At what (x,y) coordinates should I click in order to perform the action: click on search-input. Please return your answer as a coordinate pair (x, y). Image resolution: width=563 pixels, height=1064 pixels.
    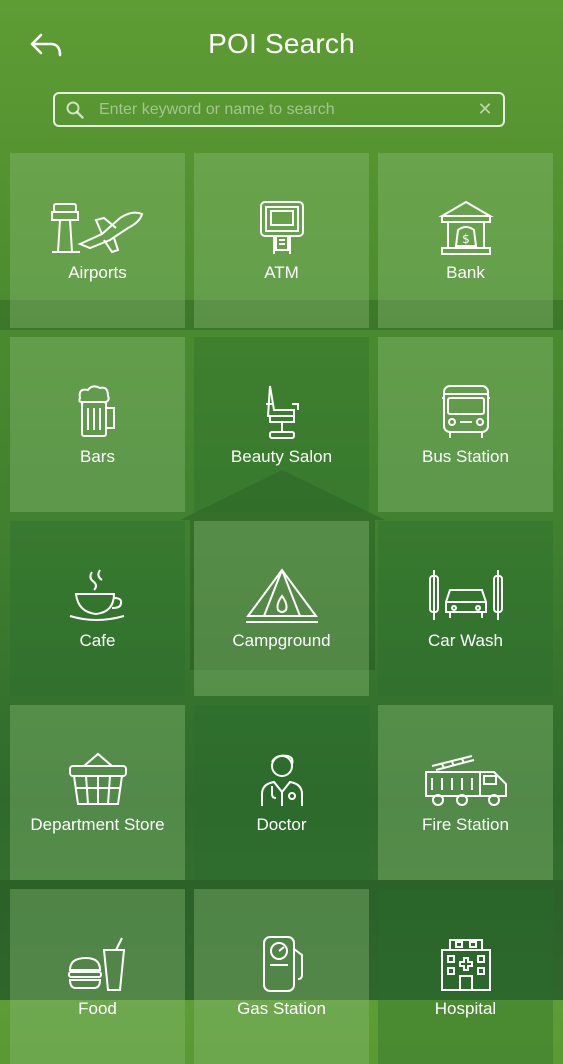
    Looking at the image, I should click on (281, 109).